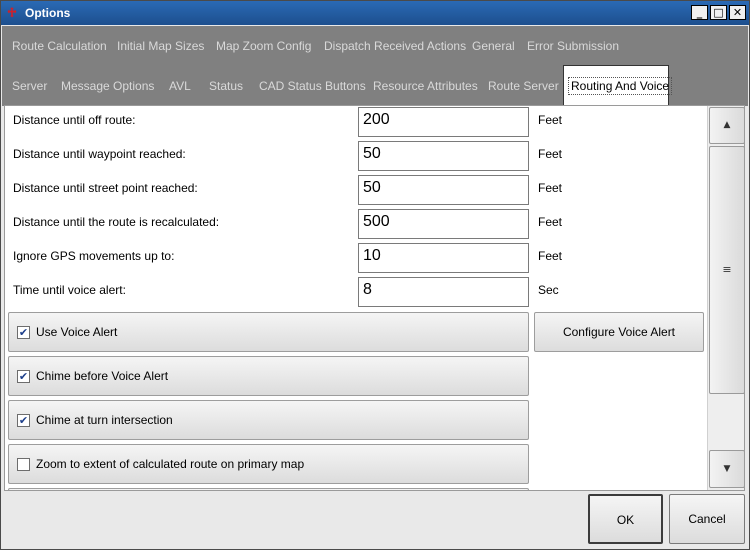 Image resolution: width=750 pixels, height=550 pixels. Describe the element at coordinates (69, 290) in the screenshot. I see `field-label: Time until voice alert:` at that location.